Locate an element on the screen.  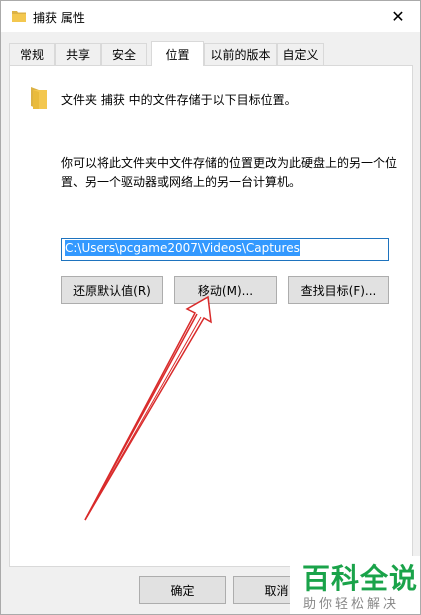
watermark: 百科全说 助你轻松解决 is located at coordinates (355, 585).